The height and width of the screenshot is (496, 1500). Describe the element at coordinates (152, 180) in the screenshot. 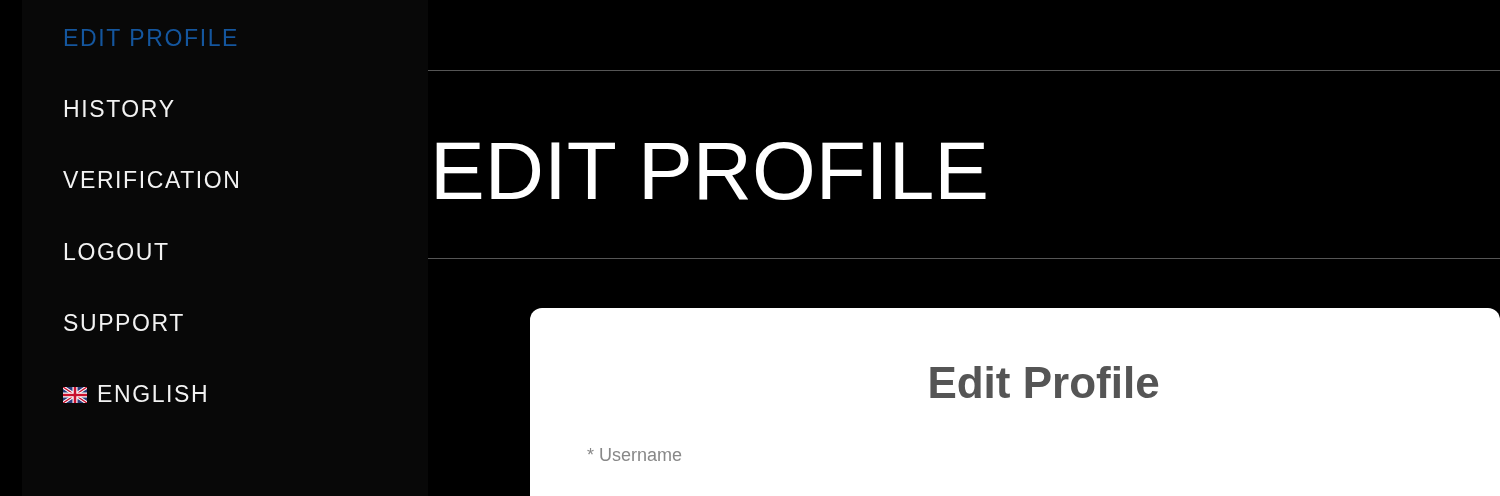

I see `sidebar-link: VERIFICATION` at that location.